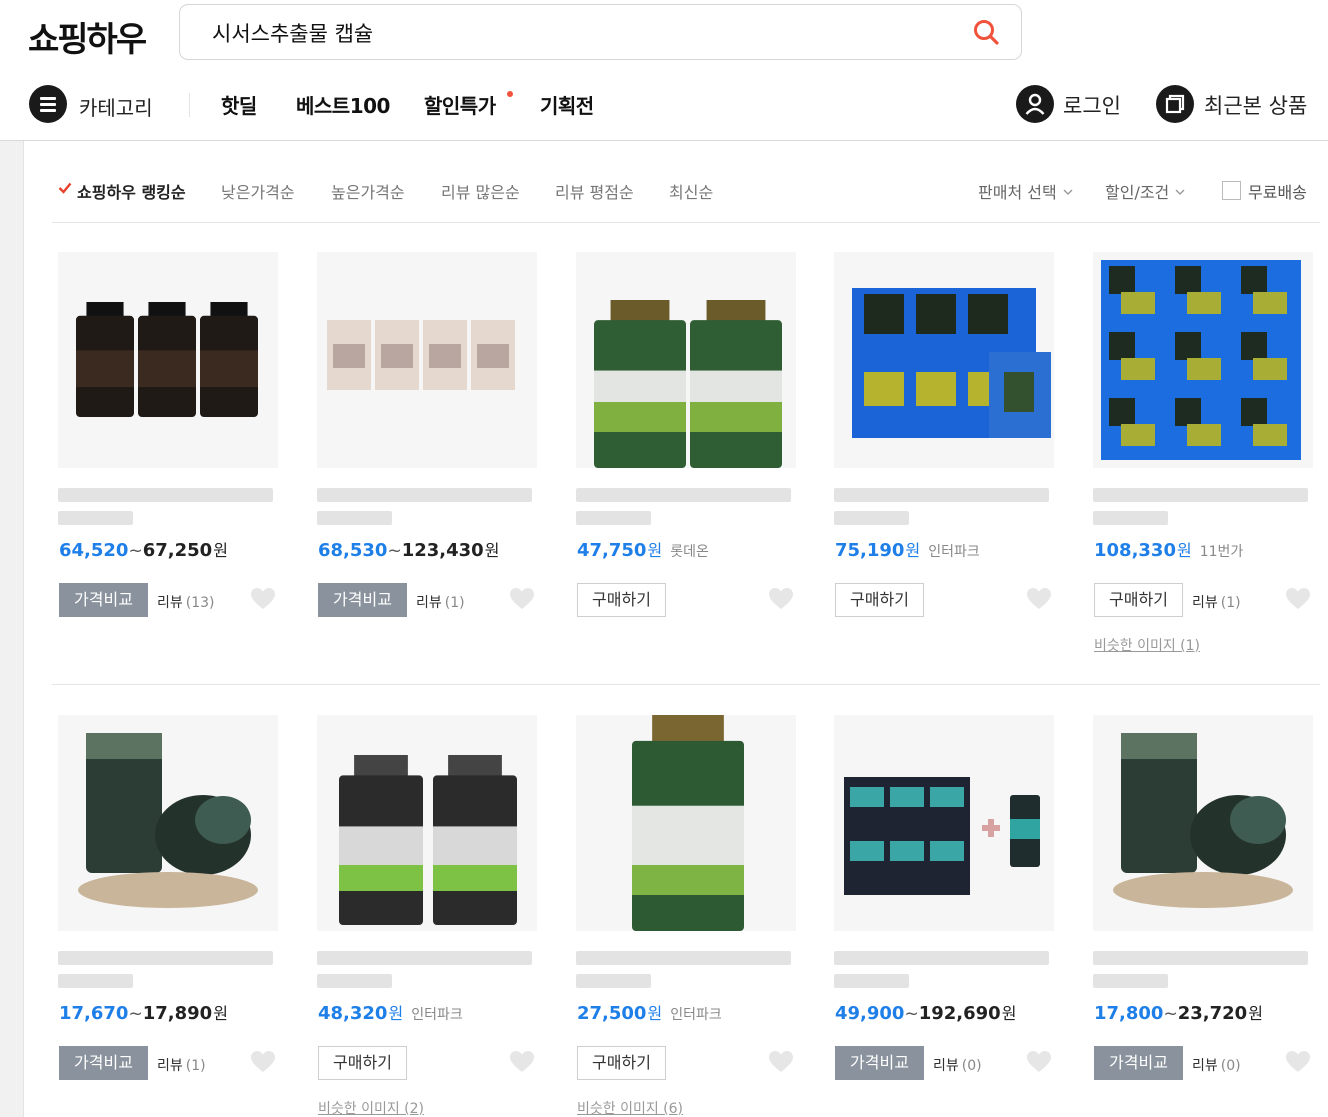 This screenshot has height=1117, width=1328. What do you see at coordinates (460, 104) in the screenshot?
I see `nav-discount: 할인특가` at bounding box center [460, 104].